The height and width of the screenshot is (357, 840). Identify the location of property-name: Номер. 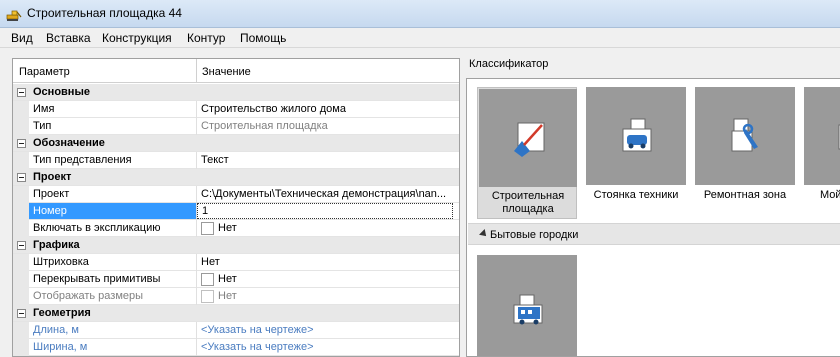
(112, 211).